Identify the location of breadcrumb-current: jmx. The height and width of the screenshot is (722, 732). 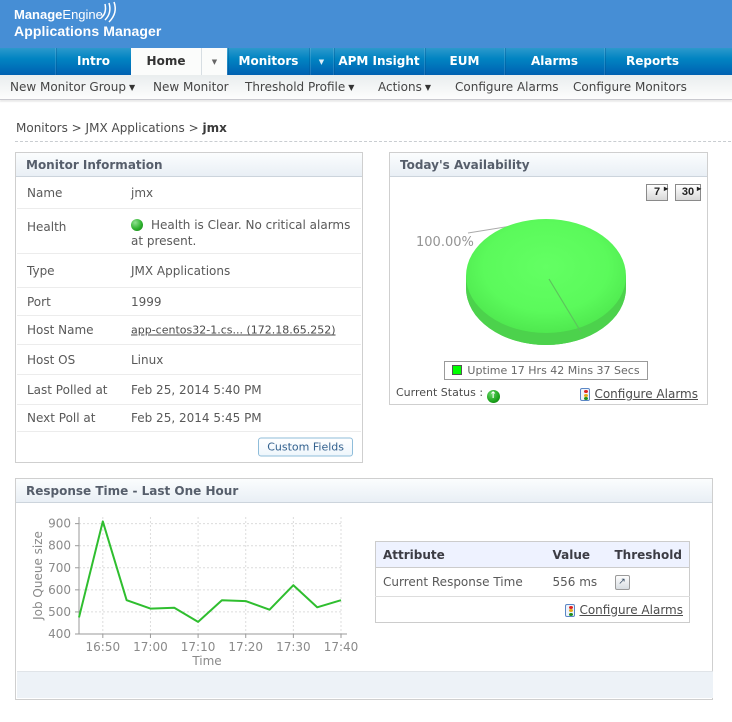
(214, 128).